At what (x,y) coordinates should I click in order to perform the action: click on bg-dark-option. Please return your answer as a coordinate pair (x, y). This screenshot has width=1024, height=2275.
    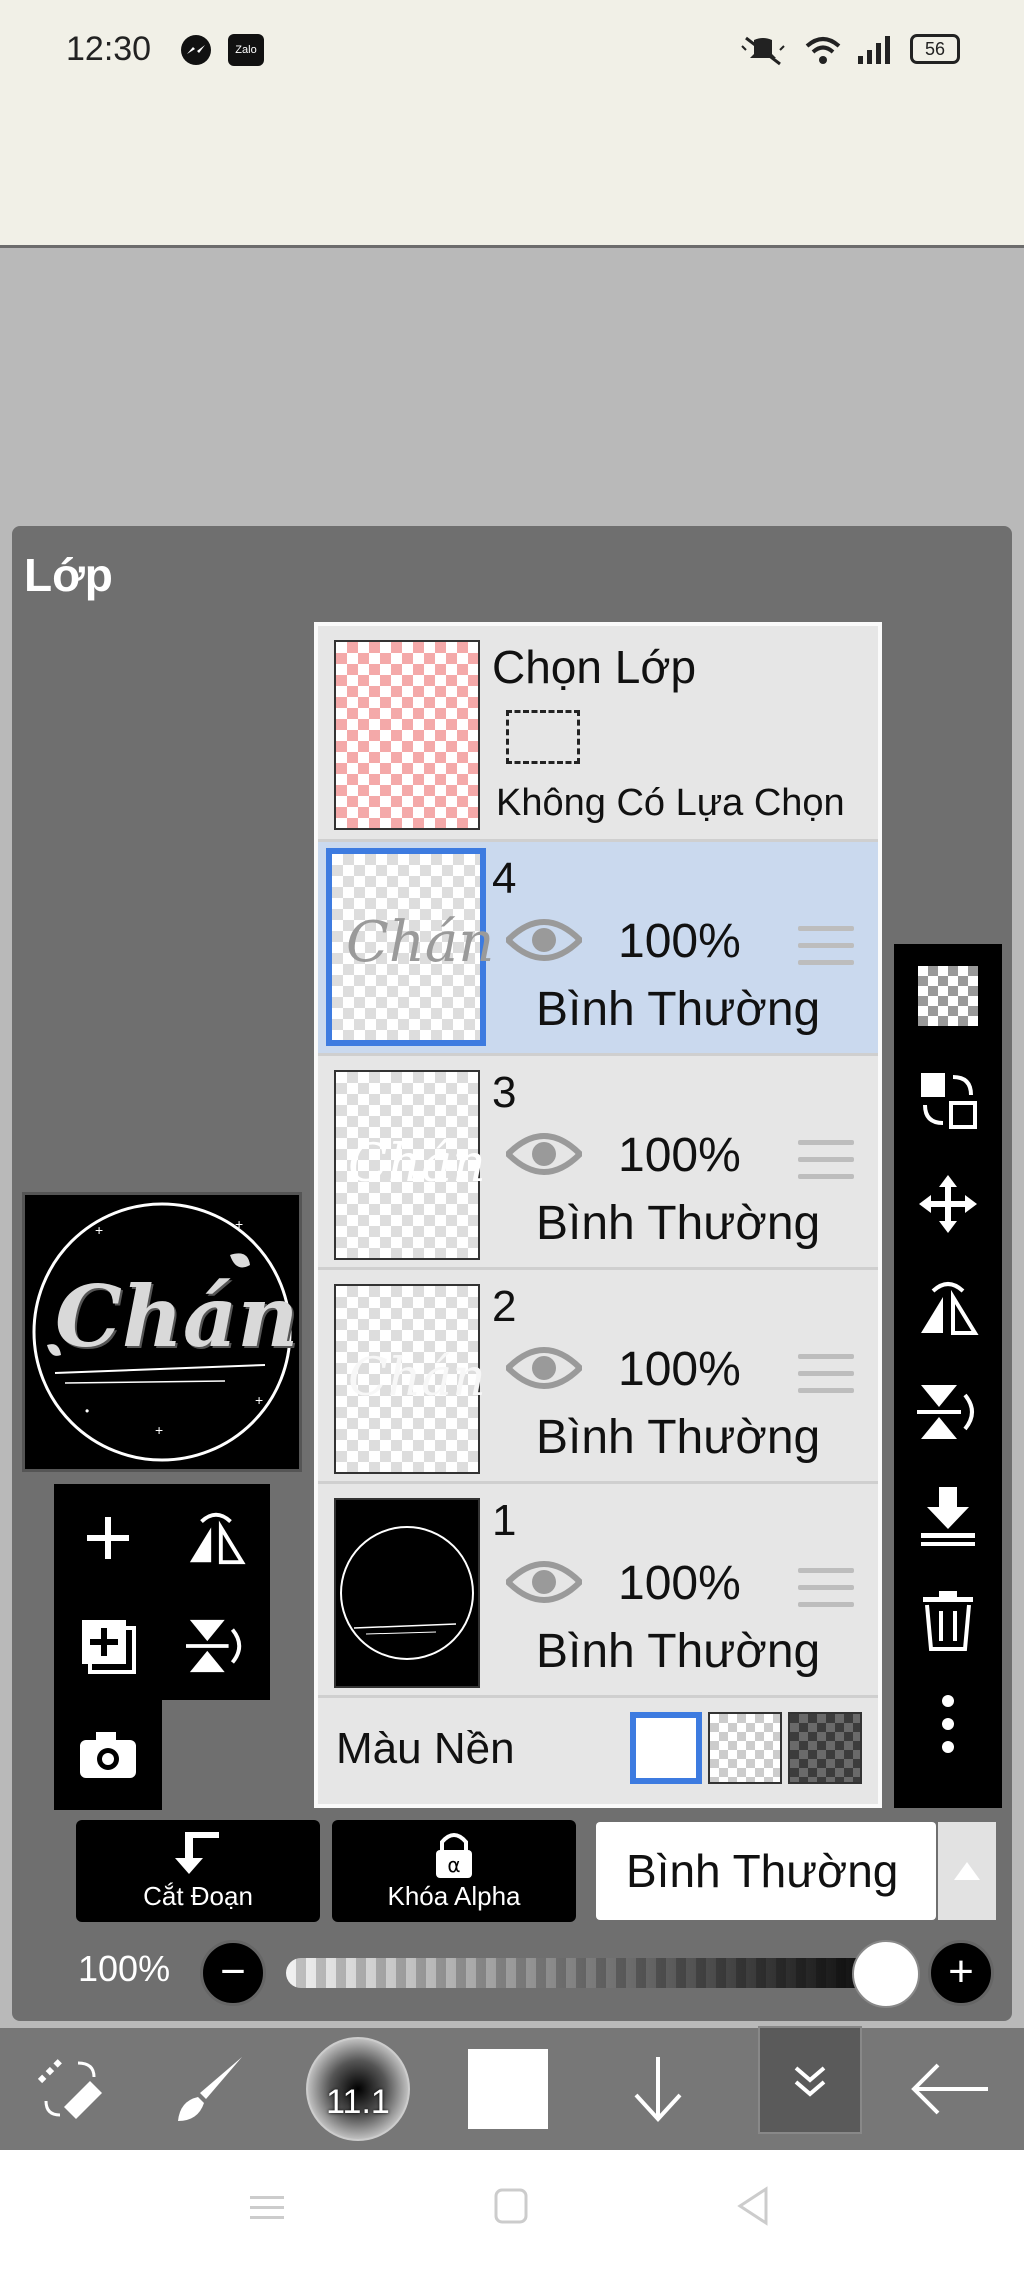
    Looking at the image, I should click on (825, 1748).